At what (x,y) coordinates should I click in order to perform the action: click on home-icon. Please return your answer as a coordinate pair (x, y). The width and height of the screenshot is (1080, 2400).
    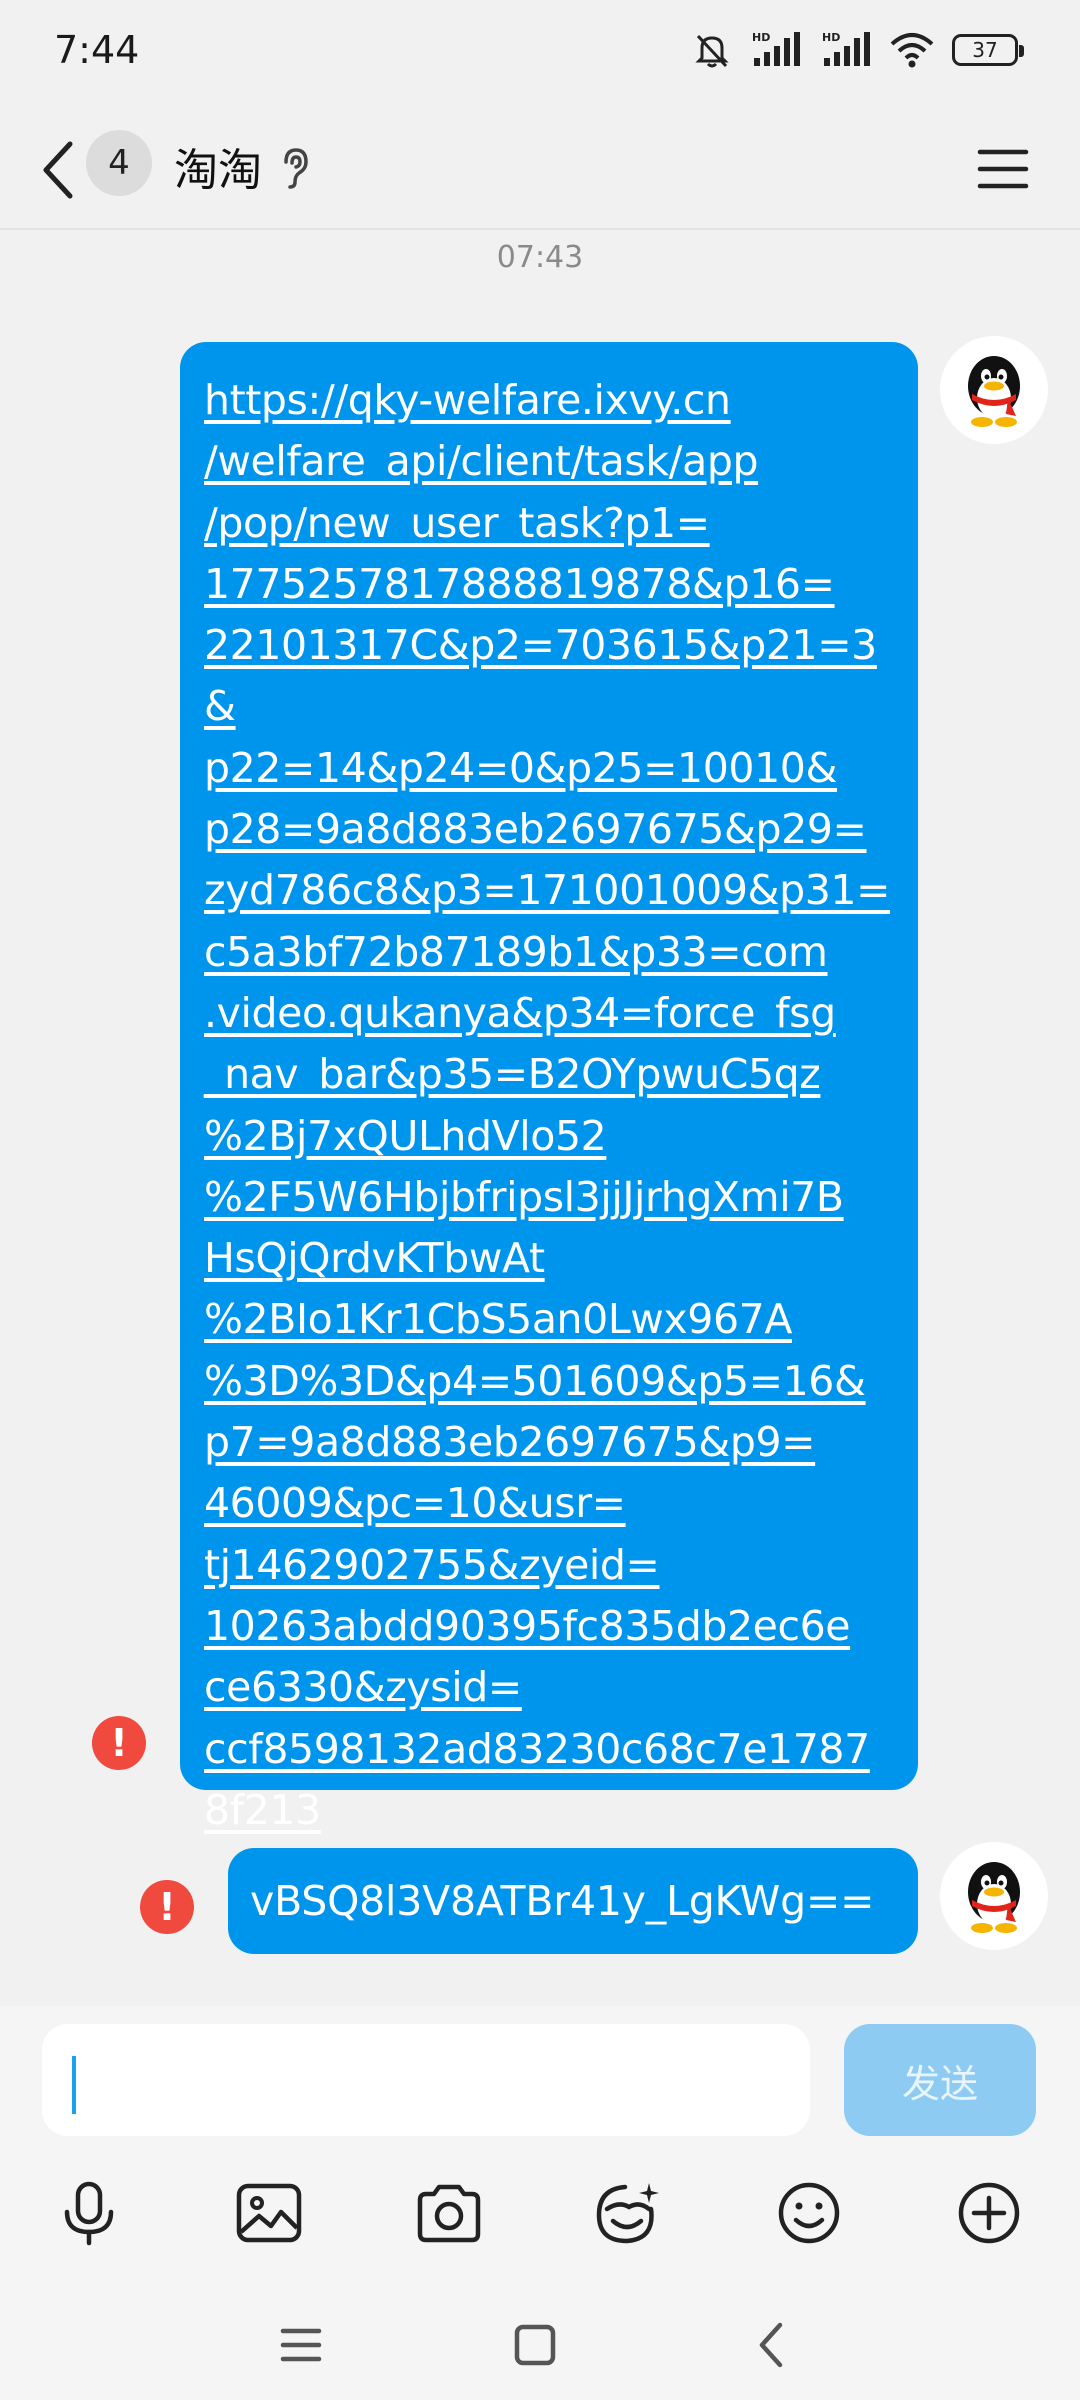
    Looking at the image, I should click on (535, 2345).